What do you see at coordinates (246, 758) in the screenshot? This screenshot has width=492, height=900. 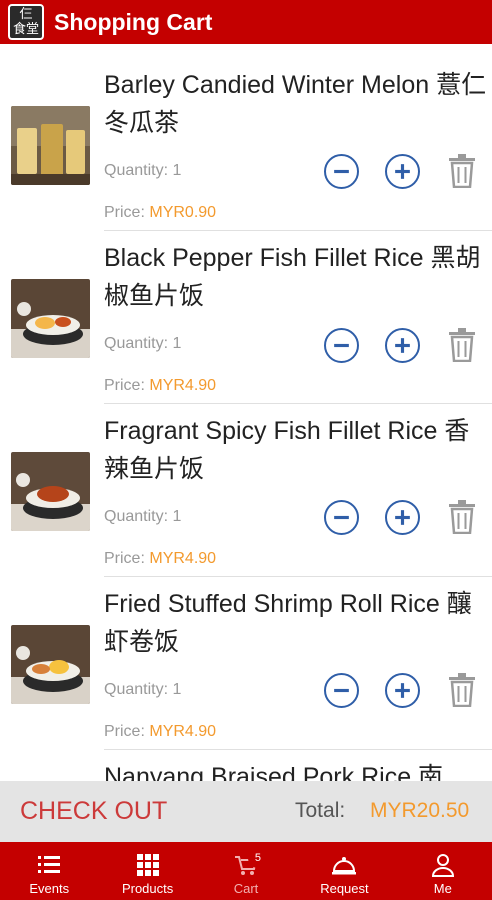 I see `cart-item: Nanyang Braised Pork Rice 南` at bounding box center [246, 758].